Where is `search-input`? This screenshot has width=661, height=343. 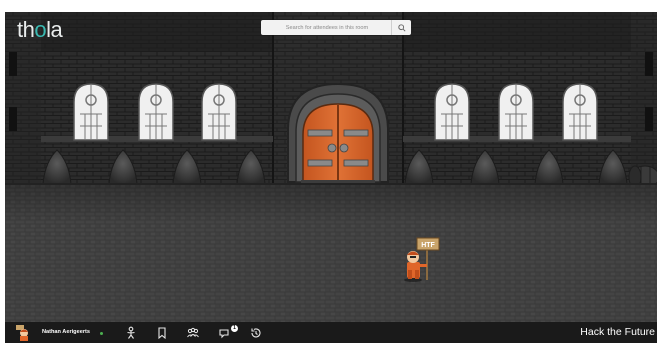
search-input is located at coordinates (327, 27).